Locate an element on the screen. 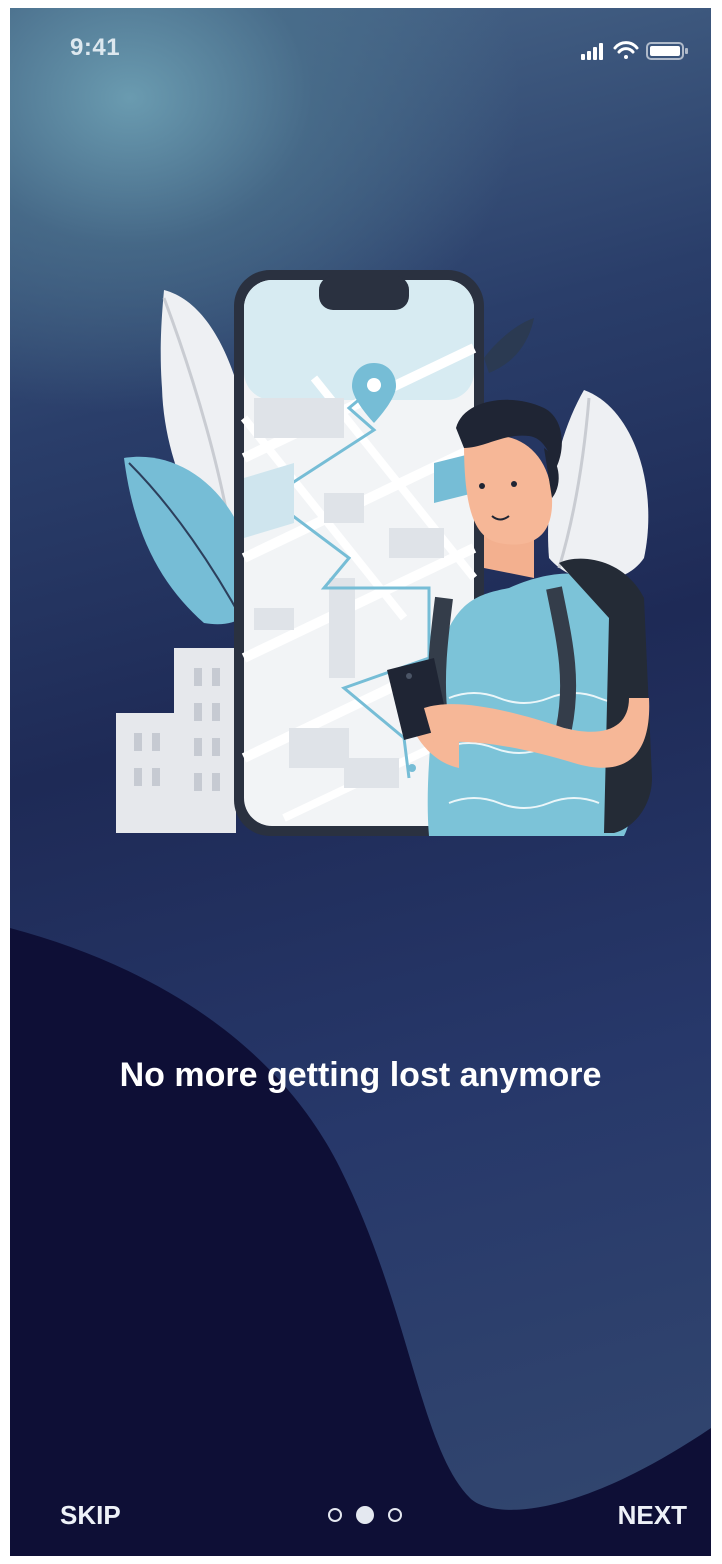 This screenshot has height=1564, width=722. skip-button: SKIP is located at coordinates (90, 1515).